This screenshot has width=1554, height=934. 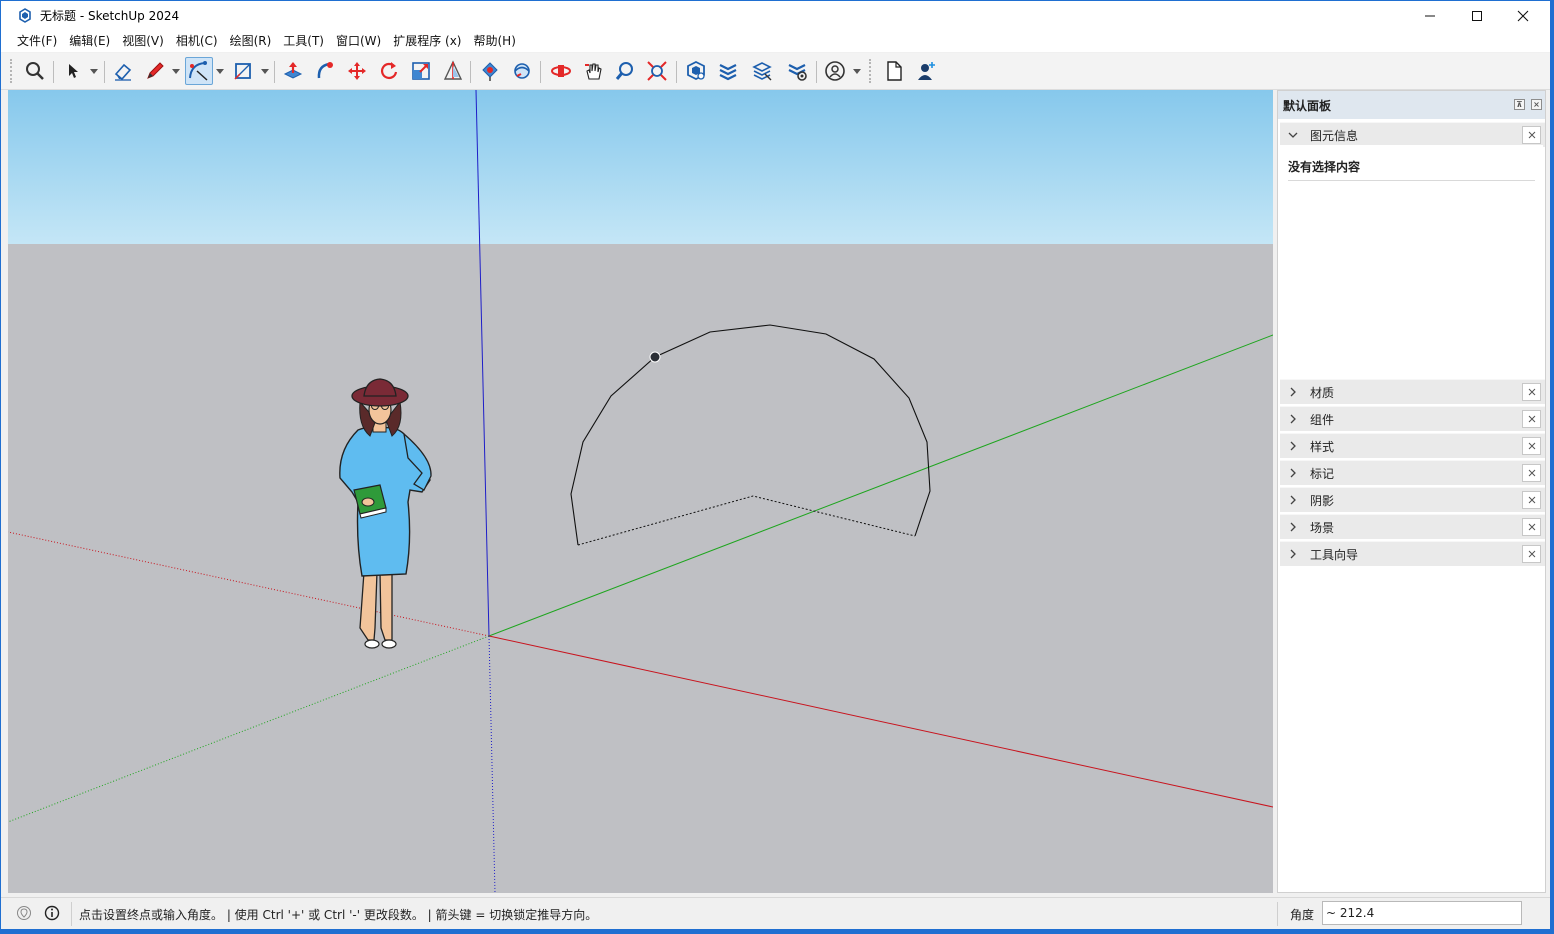 I want to click on eraser-icon, so click(x=123, y=72).